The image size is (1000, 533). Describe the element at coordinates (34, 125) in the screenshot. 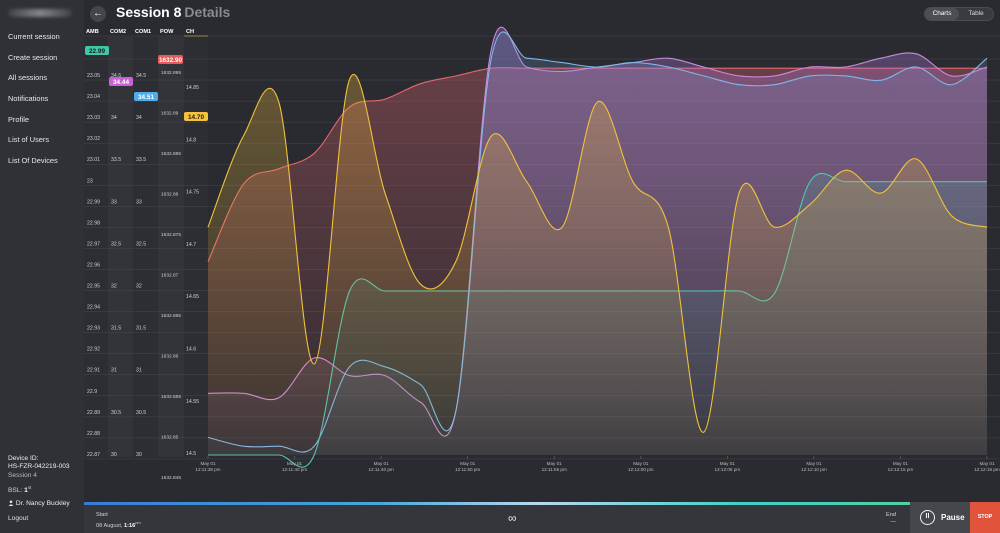

I see `sidebar-item-profile: Profile` at that location.